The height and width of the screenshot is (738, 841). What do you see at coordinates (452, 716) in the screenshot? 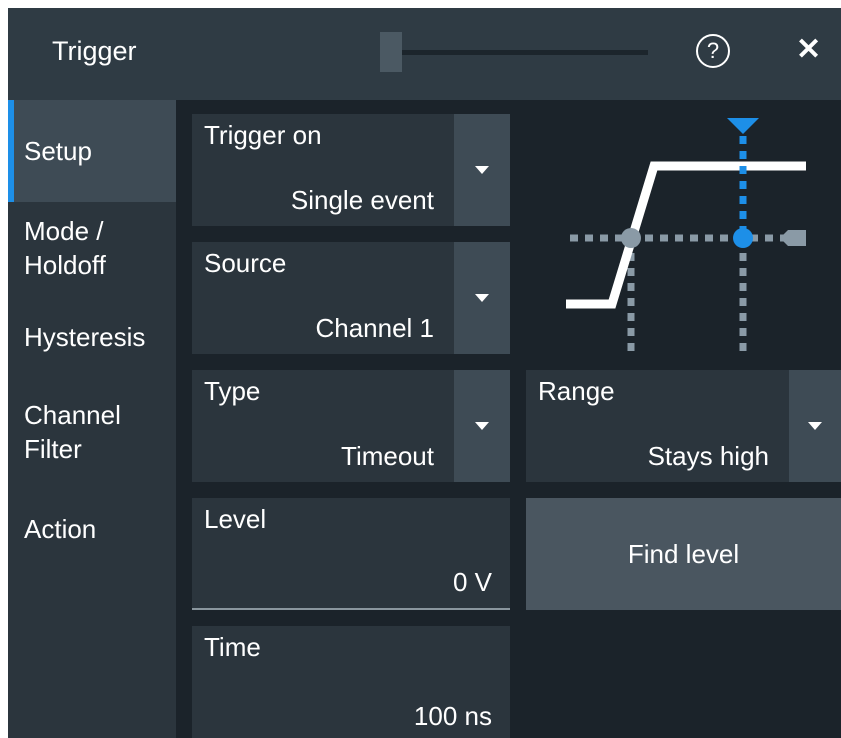
I see `time-value: 100 ns` at bounding box center [452, 716].